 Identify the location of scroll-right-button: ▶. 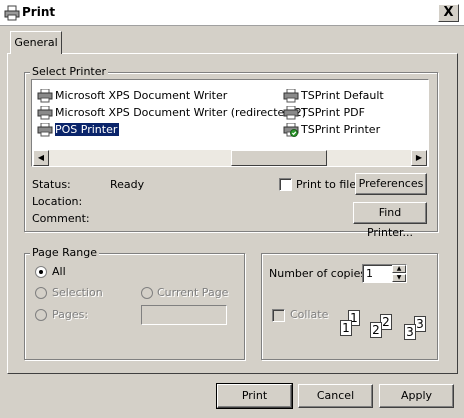
(419, 158).